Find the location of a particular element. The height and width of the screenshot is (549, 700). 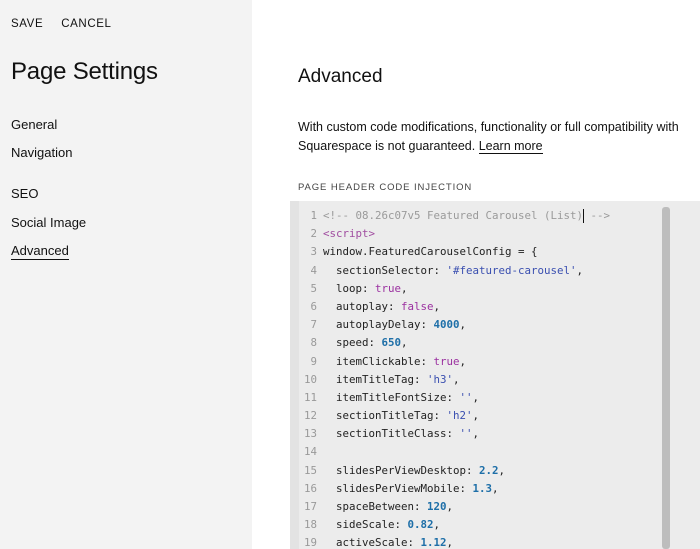

code-text: <script> is located at coordinates (349, 234).